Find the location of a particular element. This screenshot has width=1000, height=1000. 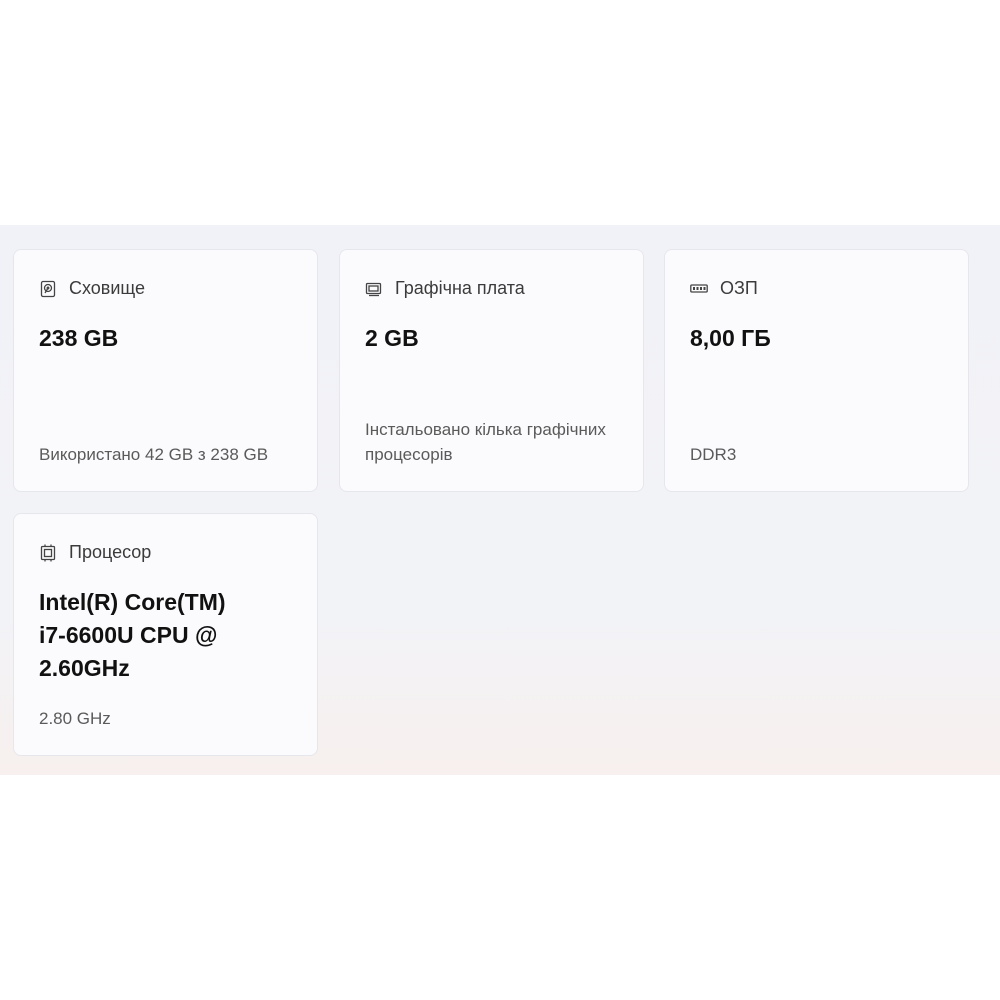

ram-card-title: ОЗП is located at coordinates (739, 288).